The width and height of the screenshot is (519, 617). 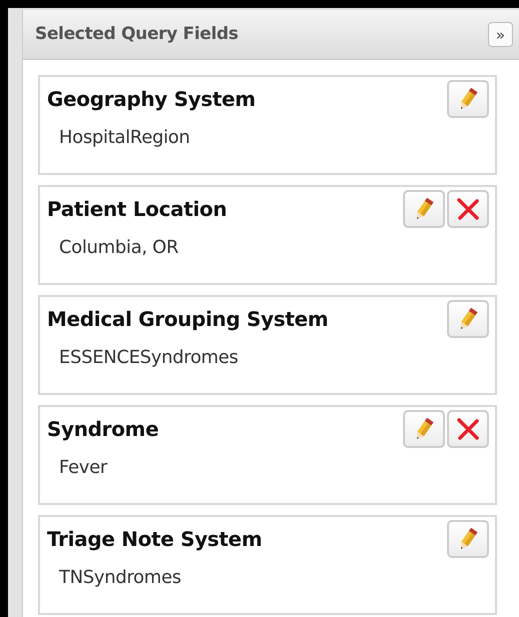 What do you see at coordinates (187, 319) in the screenshot?
I see `field-title: Medical Grouping System` at bounding box center [187, 319].